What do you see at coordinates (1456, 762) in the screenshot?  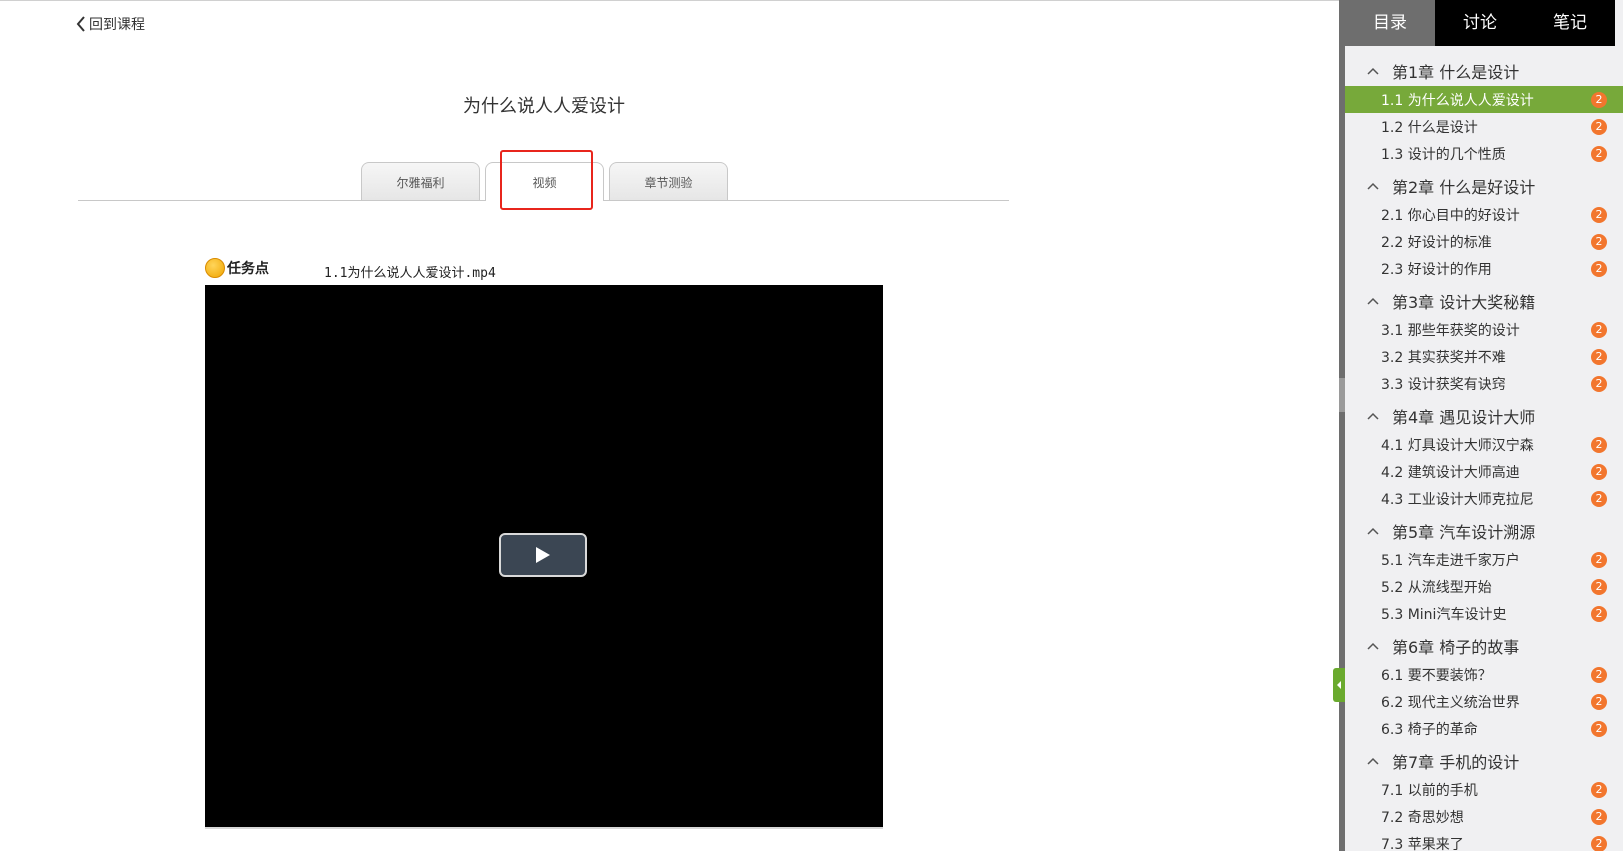 I see `chapter-title: 第7章 手机的设计` at bounding box center [1456, 762].